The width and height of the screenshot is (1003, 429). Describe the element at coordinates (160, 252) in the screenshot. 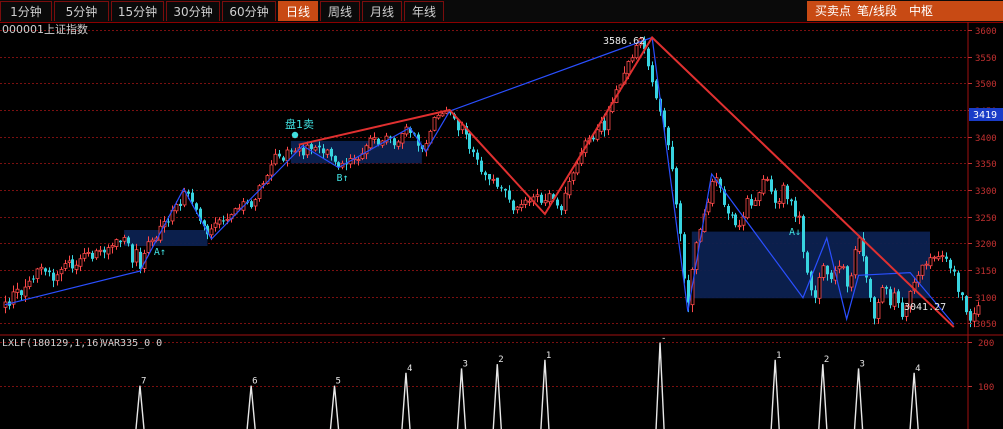

I see `signal-arrow-label: A↑` at that location.